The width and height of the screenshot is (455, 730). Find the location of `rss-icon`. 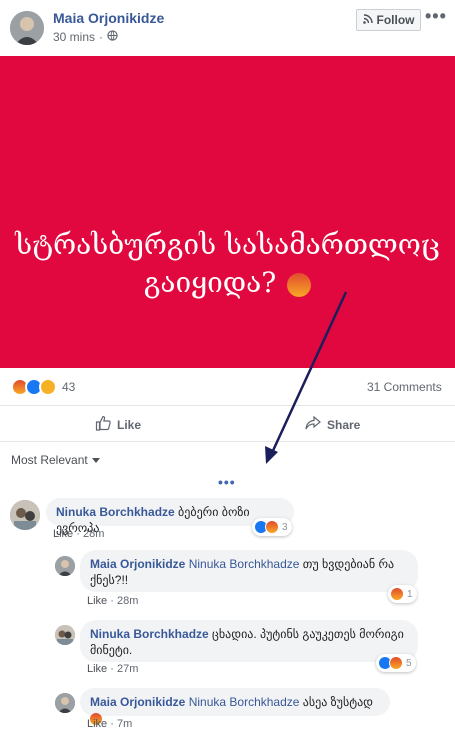

rss-icon is located at coordinates (367, 20).